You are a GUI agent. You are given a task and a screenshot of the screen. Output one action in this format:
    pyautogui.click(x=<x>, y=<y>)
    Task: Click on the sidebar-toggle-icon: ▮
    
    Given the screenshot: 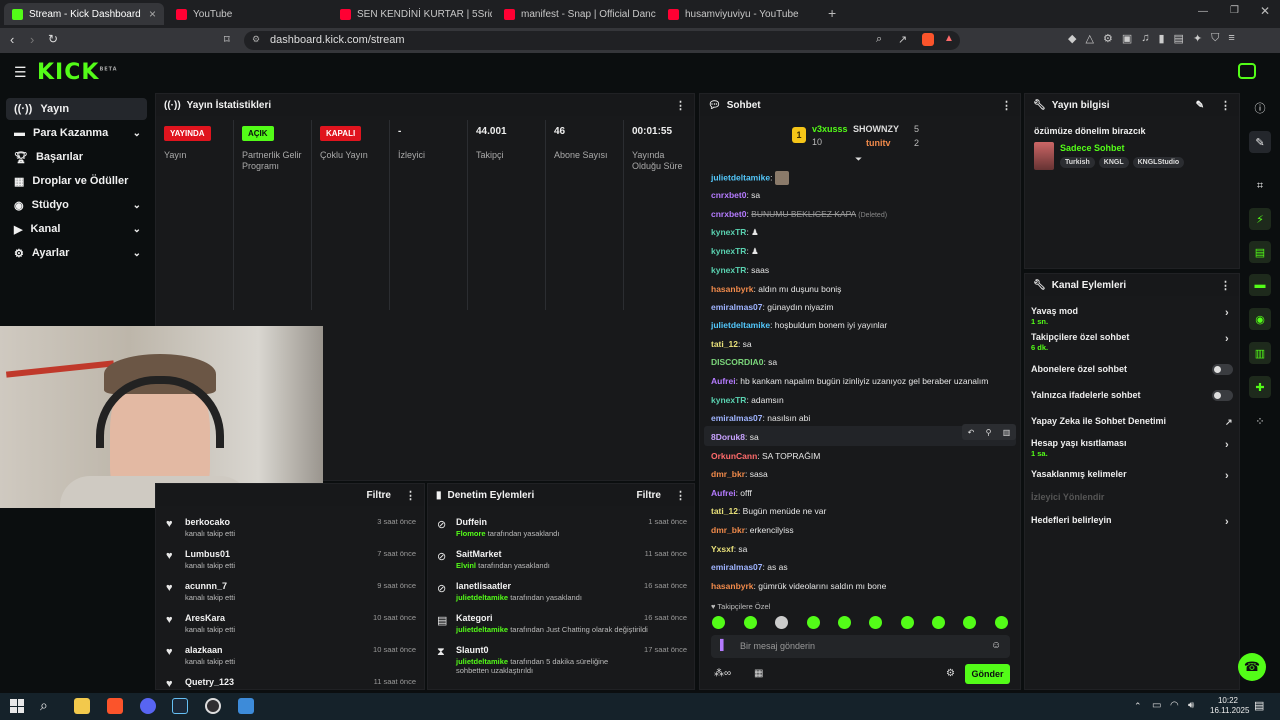 What is the action you would take?
    pyautogui.click(x=1161, y=40)
    